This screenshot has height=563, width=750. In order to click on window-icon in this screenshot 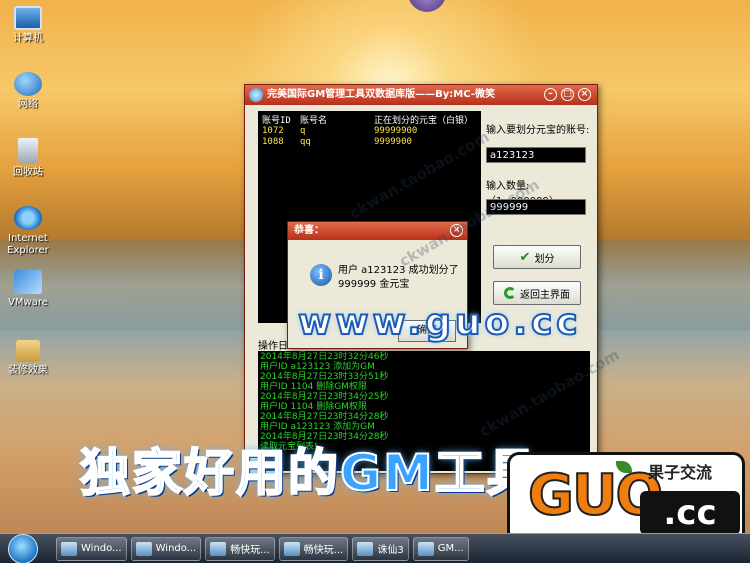, I will do `click(69, 548)`.